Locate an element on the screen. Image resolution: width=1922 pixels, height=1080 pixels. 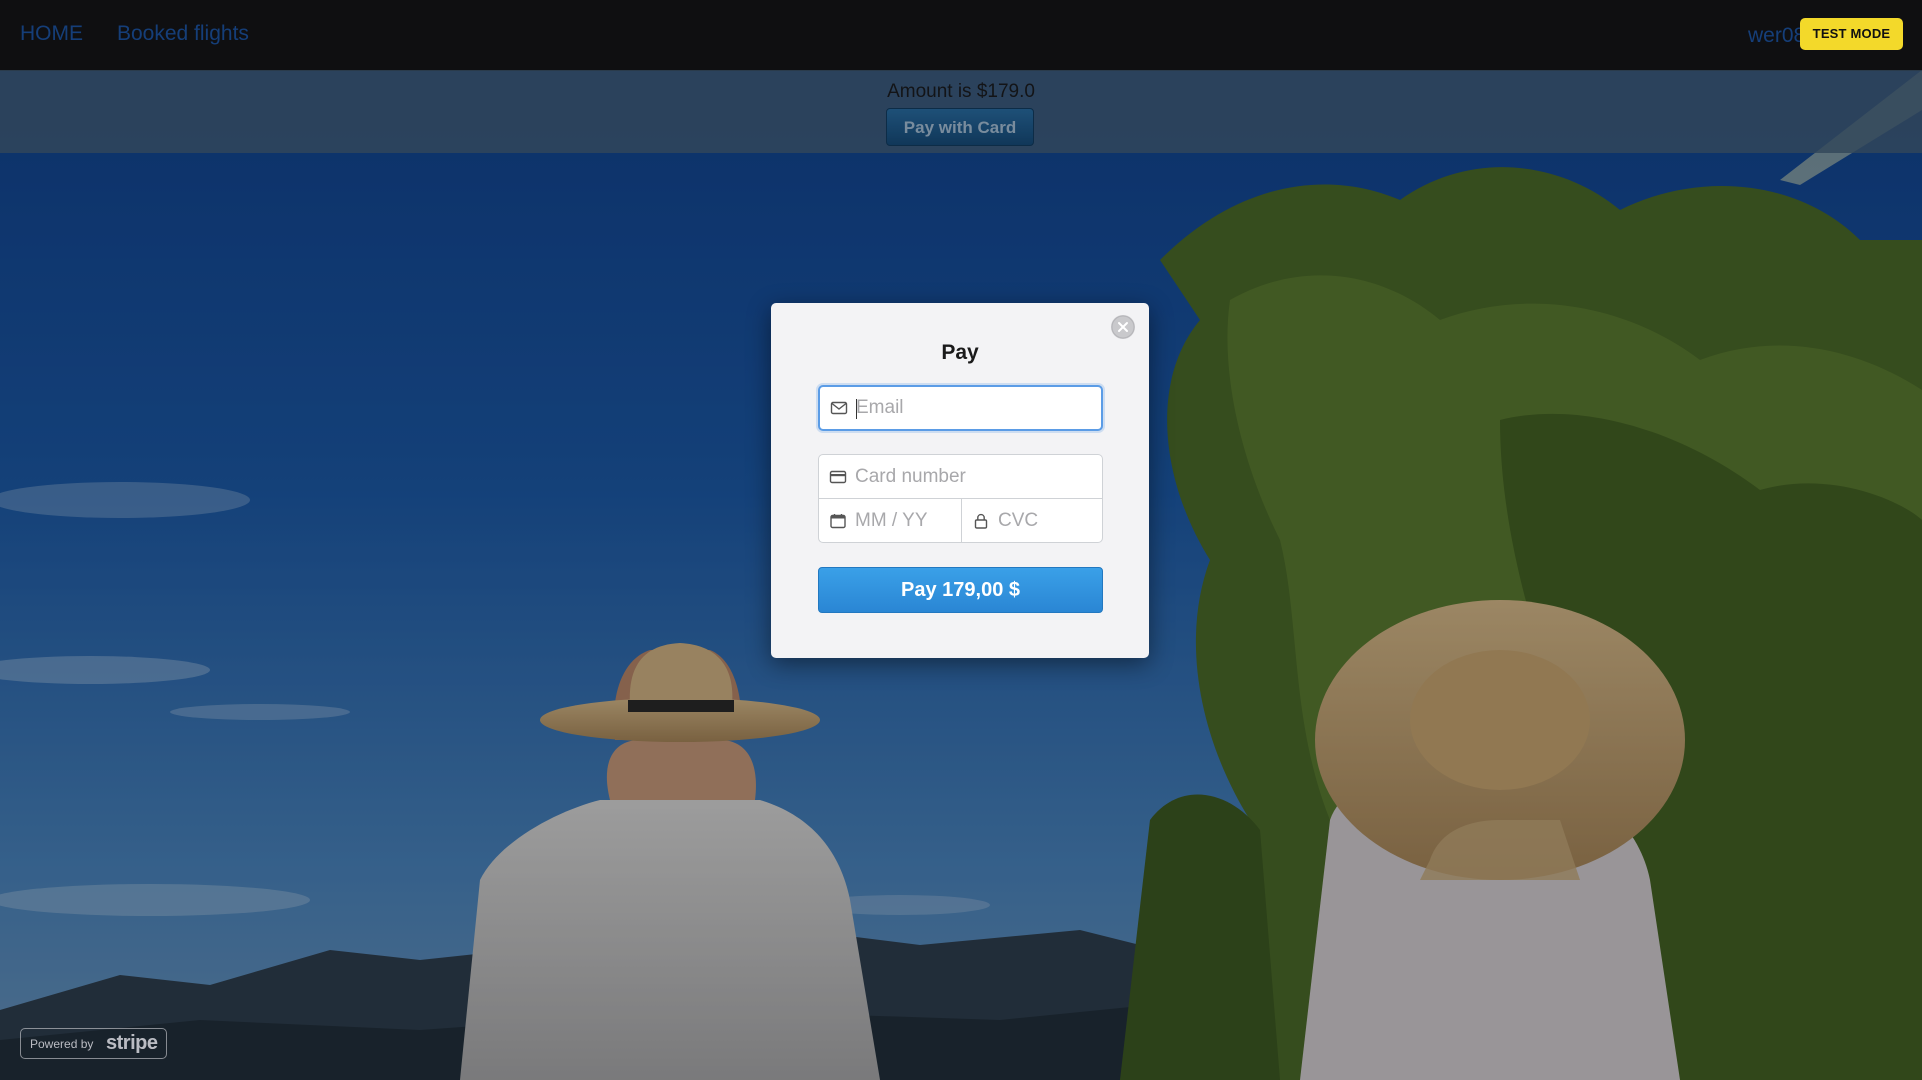
payment-banner: Amount is $179.0 Pay with Card is located at coordinates (961, 111).